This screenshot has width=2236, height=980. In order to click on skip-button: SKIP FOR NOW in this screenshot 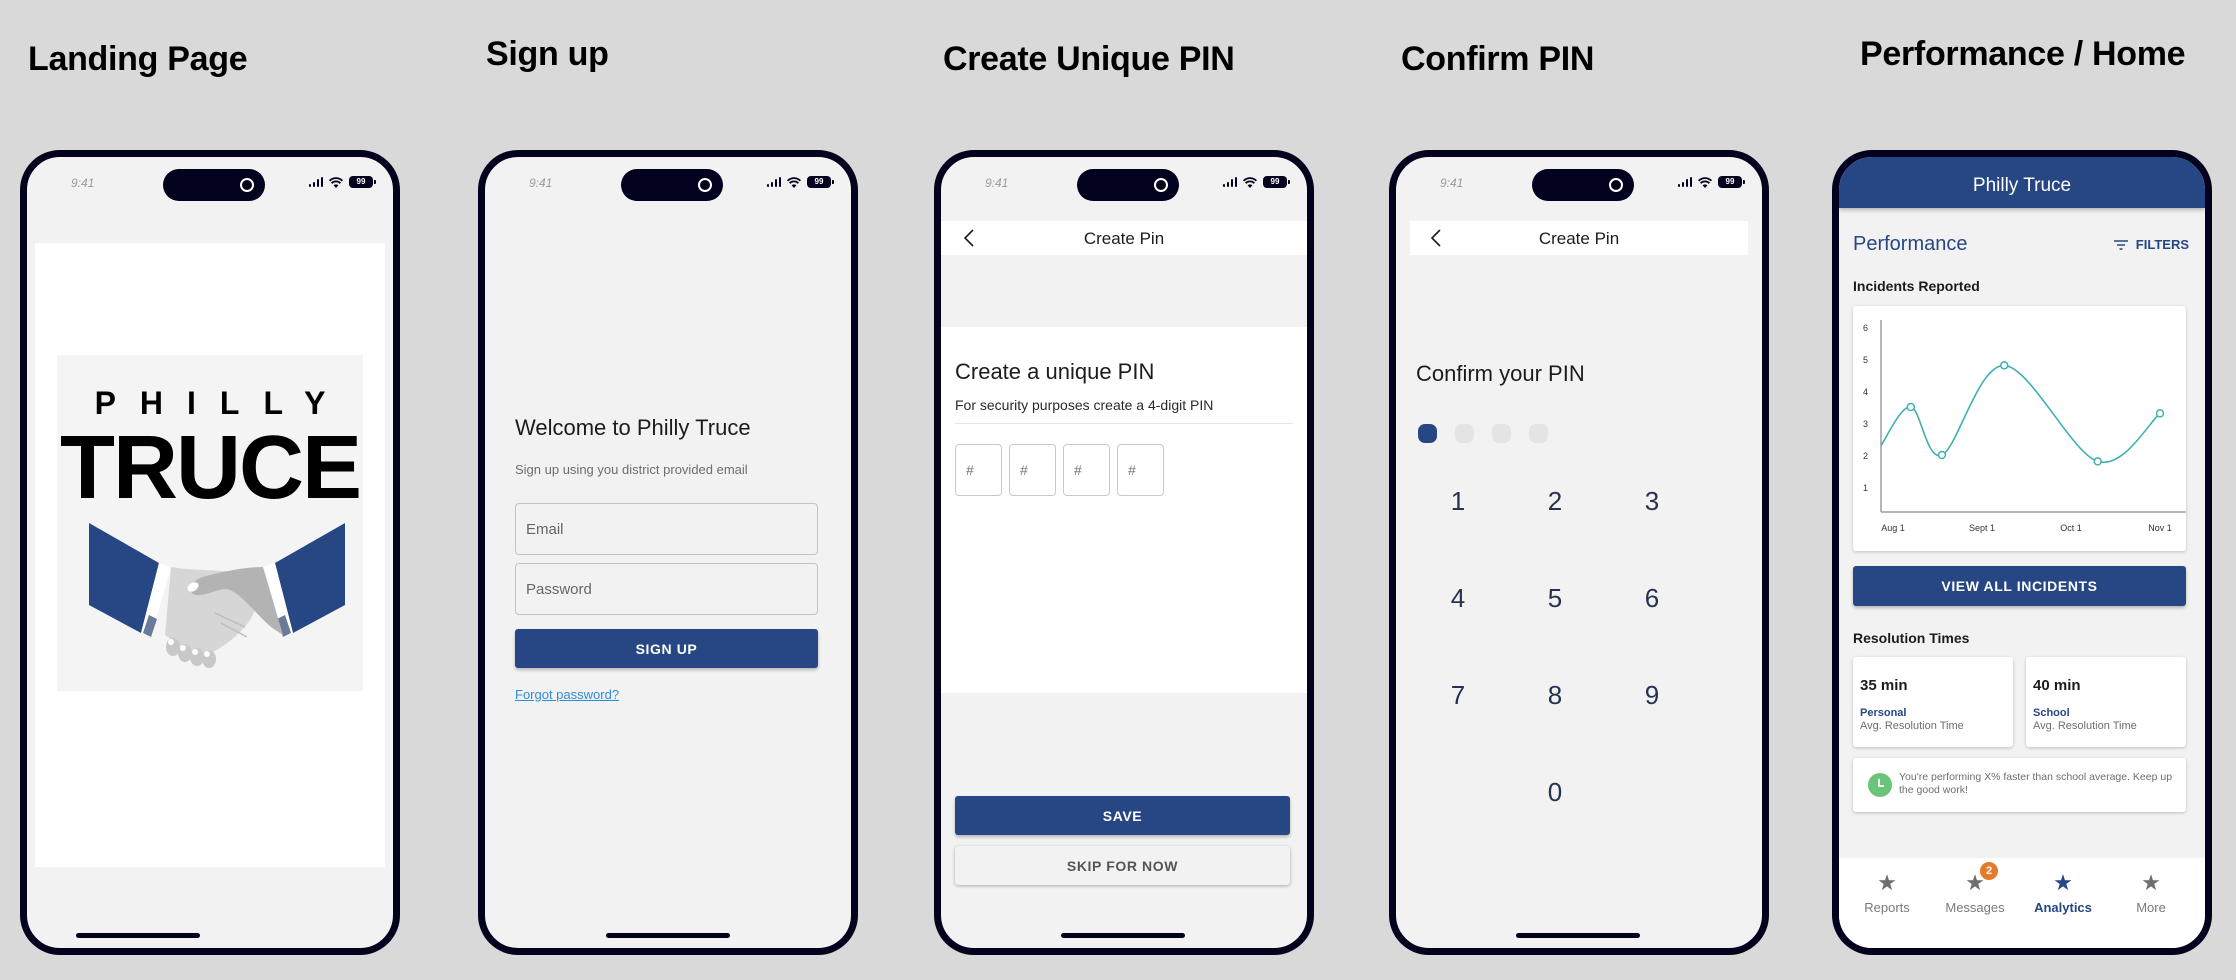, I will do `click(1122, 865)`.